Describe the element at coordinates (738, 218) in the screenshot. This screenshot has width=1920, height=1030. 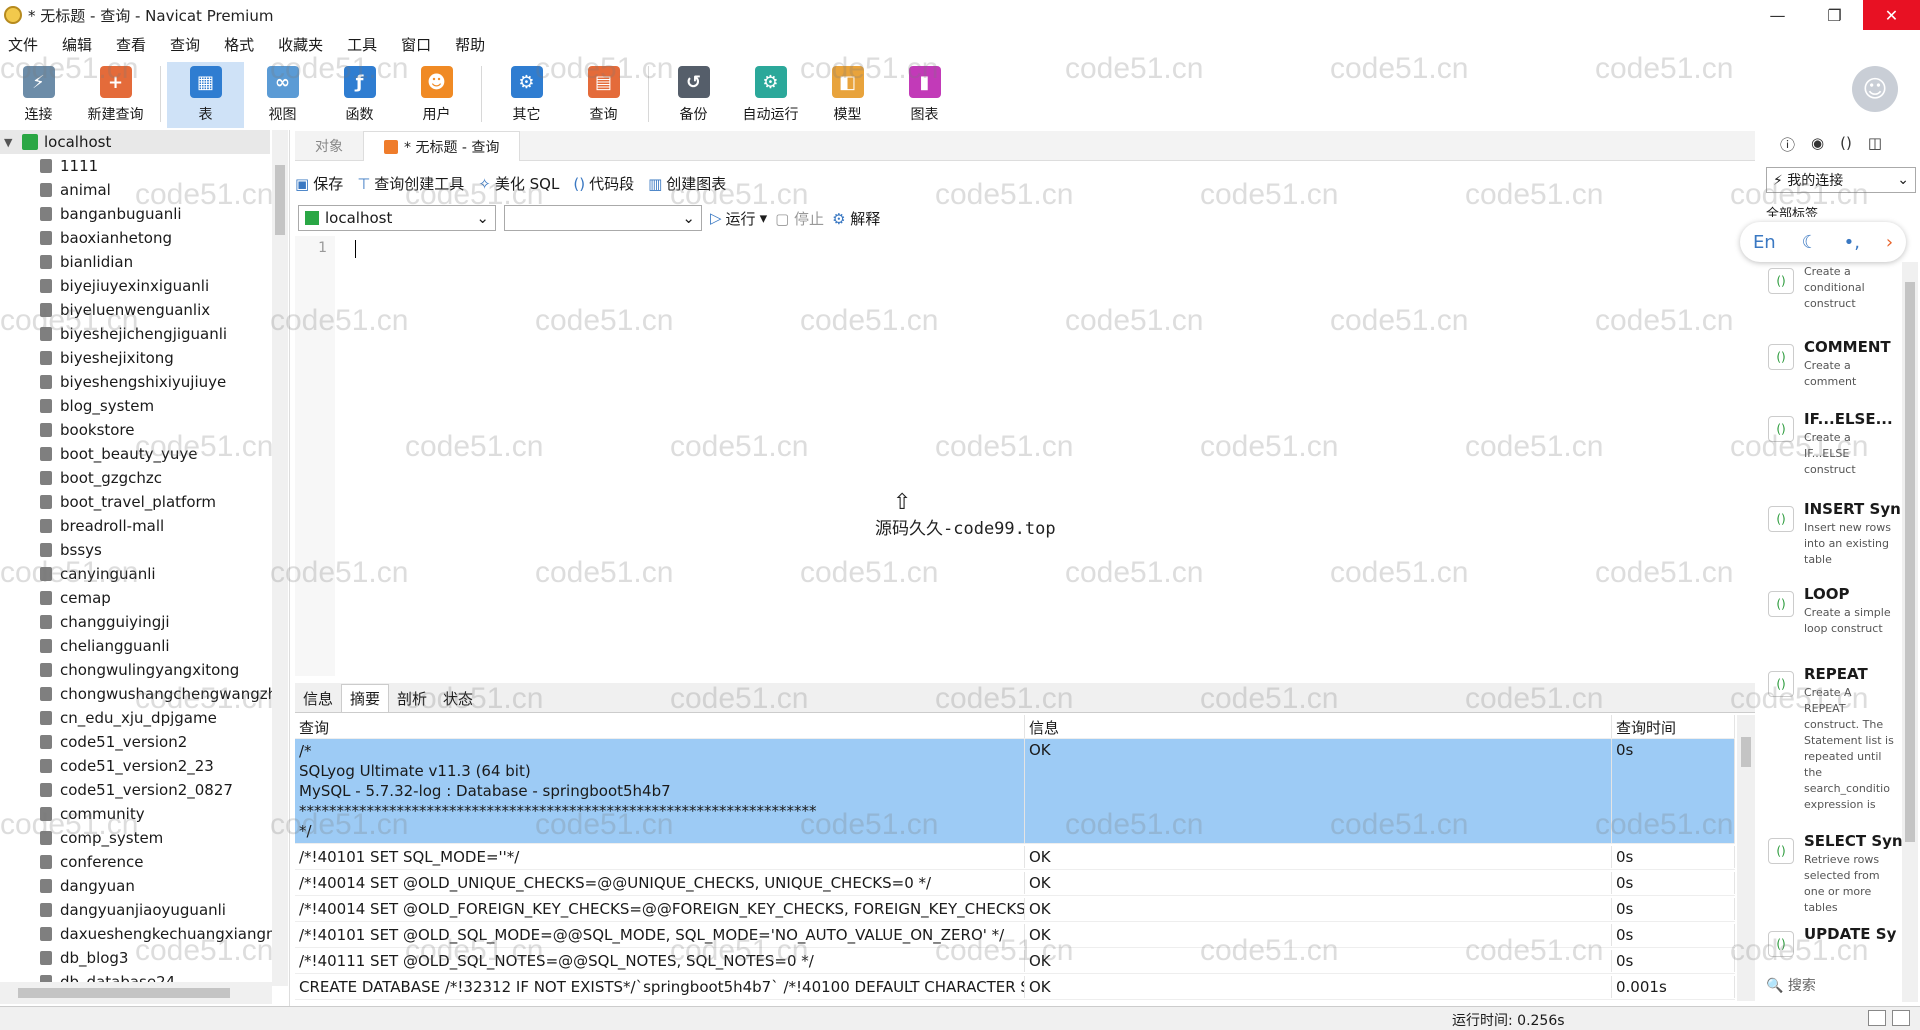
I see `run-button: ▷ 运行 ▾` at that location.